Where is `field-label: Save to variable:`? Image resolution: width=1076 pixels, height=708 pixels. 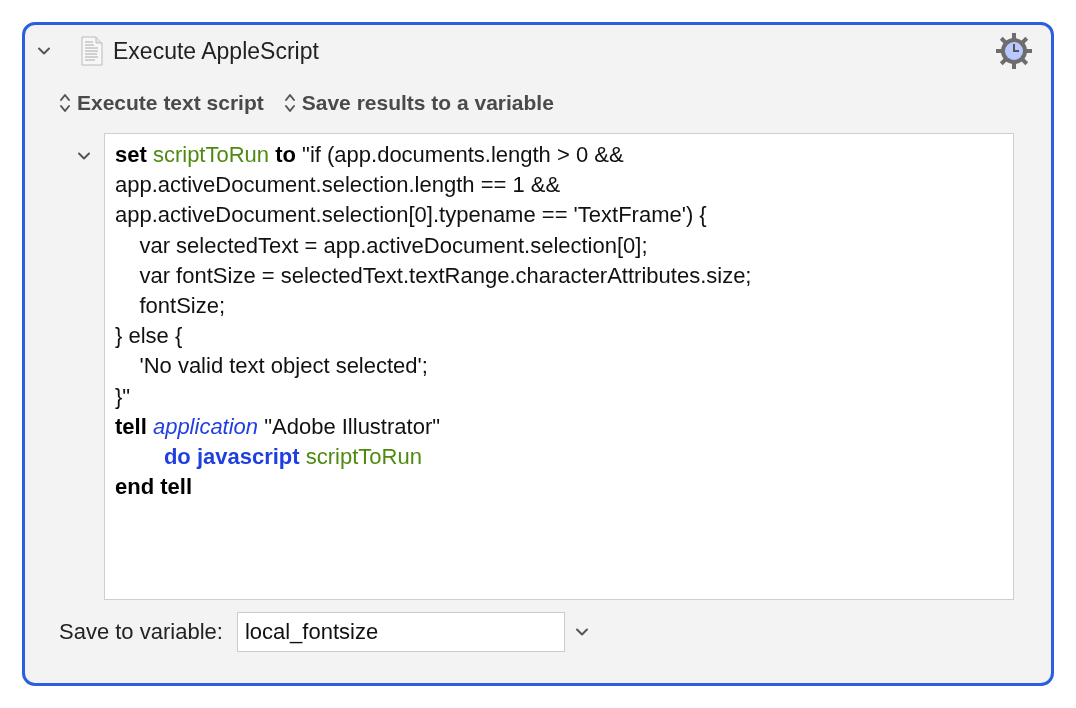 field-label: Save to variable: is located at coordinates (141, 632).